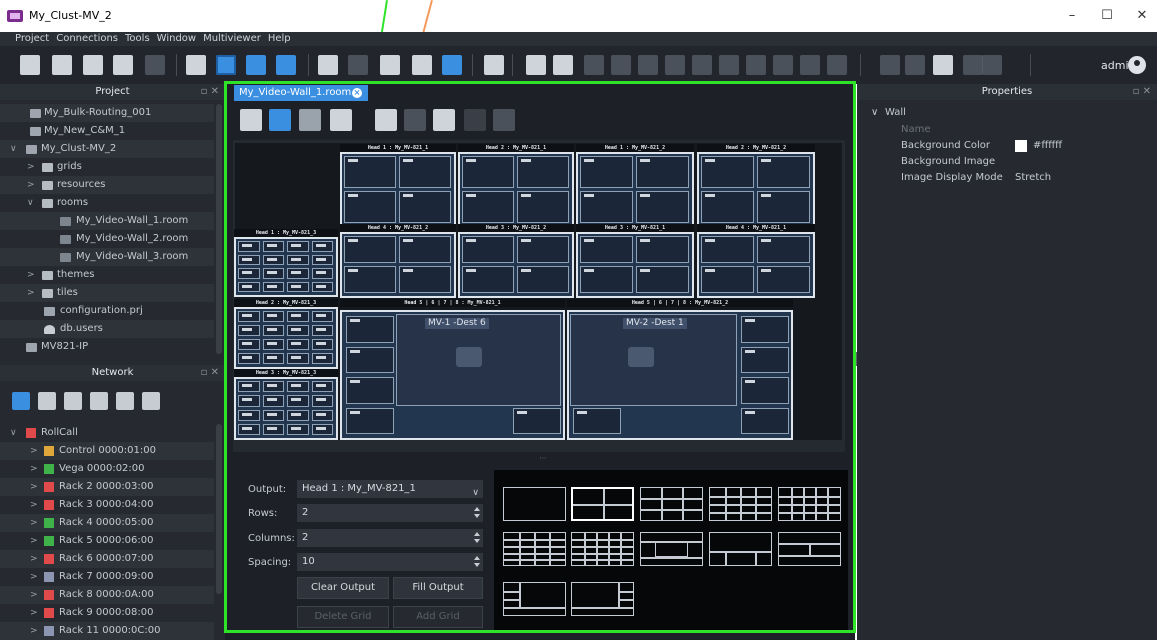 This screenshot has width=1157, height=640. I want to click on tag-icon, so click(943, 65).